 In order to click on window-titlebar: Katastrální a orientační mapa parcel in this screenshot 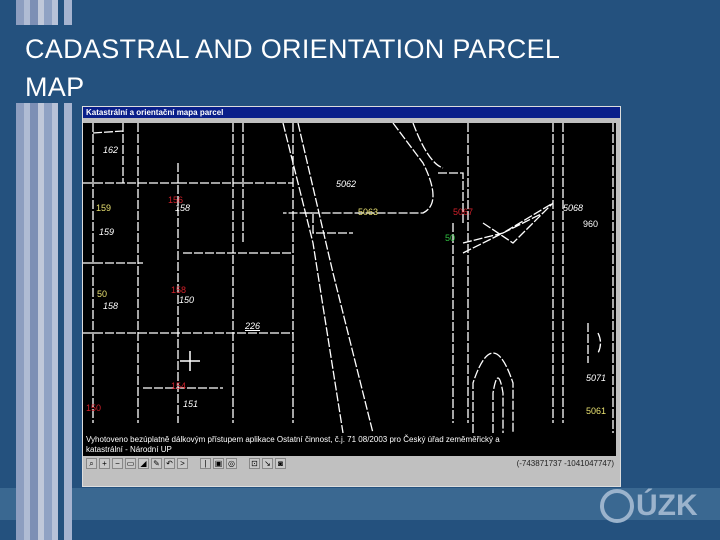, I will do `click(351, 112)`.